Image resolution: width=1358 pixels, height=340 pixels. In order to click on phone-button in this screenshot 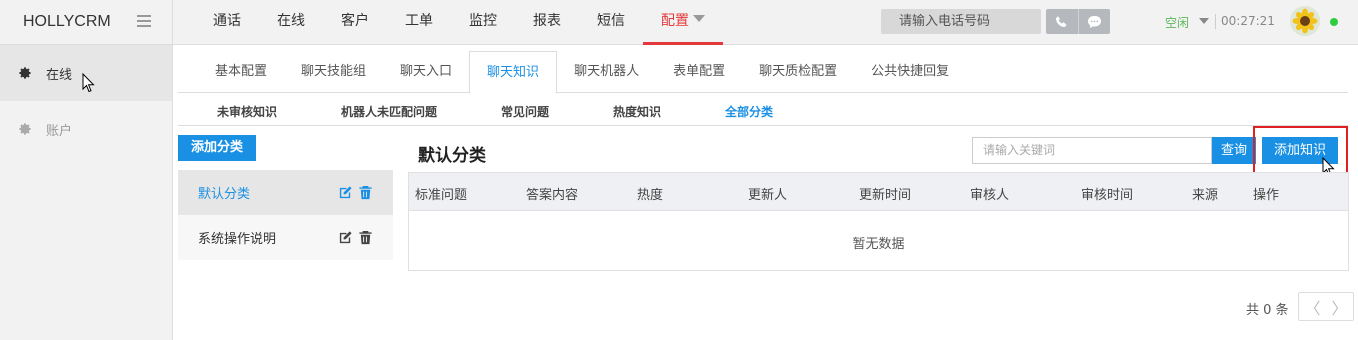, I will do `click(1062, 21)`.